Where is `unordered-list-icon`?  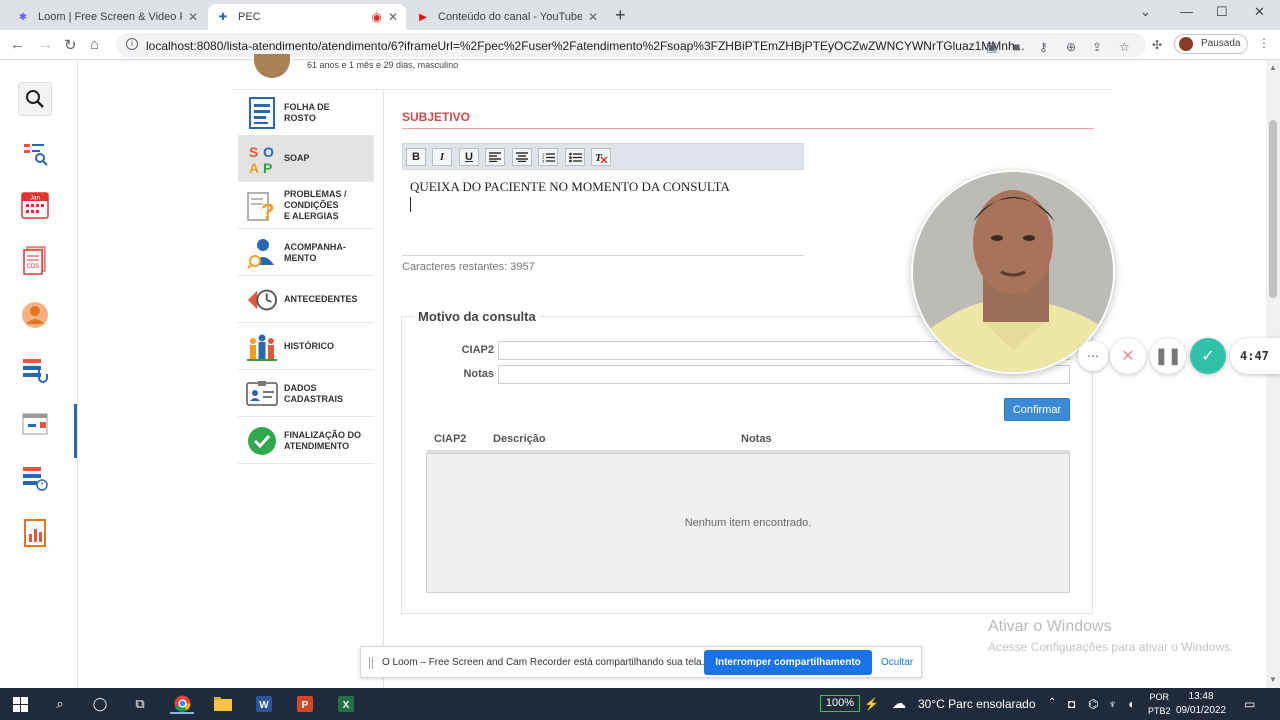 unordered-list-icon is located at coordinates (575, 157).